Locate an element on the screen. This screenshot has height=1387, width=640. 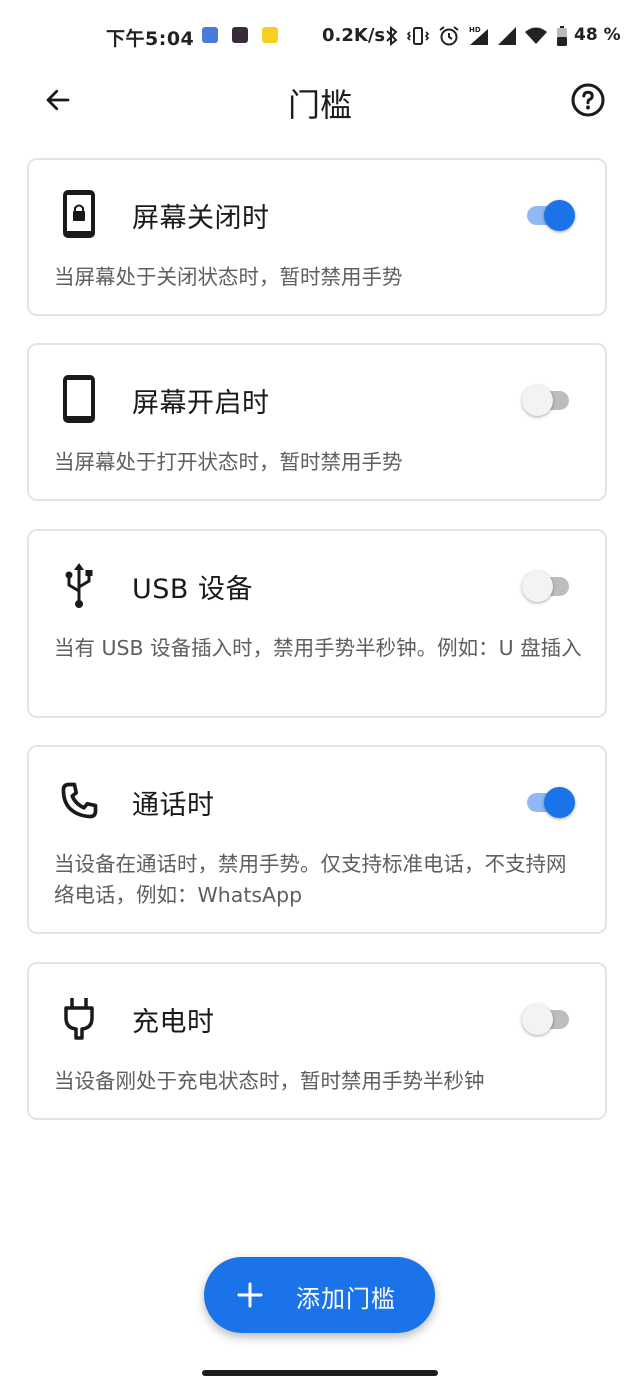
screen-off-toggle is located at coordinates (549, 215).